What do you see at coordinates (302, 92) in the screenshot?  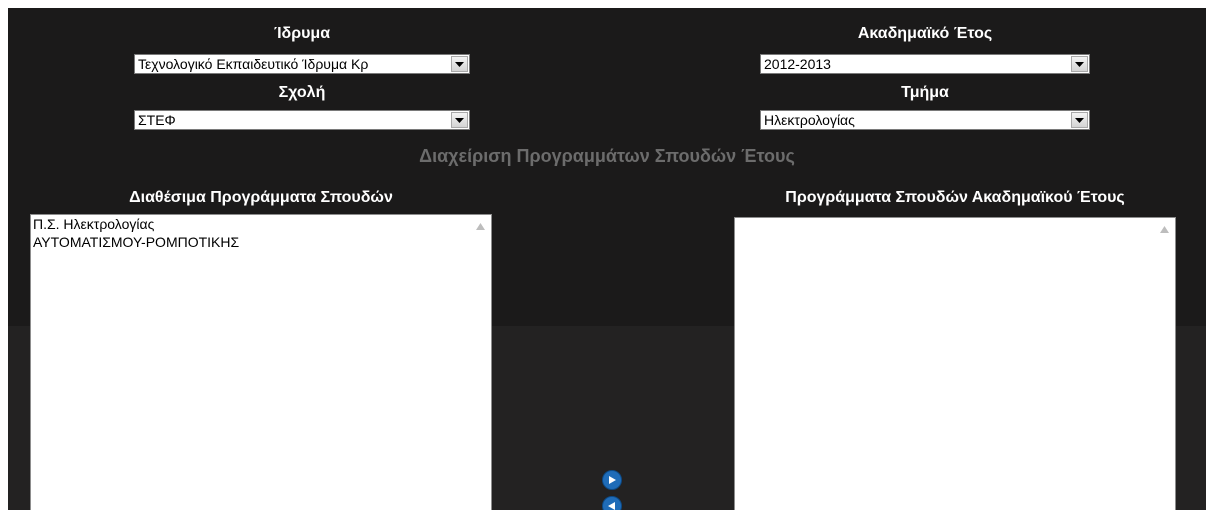 I see `school-label: Σχολή` at bounding box center [302, 92].